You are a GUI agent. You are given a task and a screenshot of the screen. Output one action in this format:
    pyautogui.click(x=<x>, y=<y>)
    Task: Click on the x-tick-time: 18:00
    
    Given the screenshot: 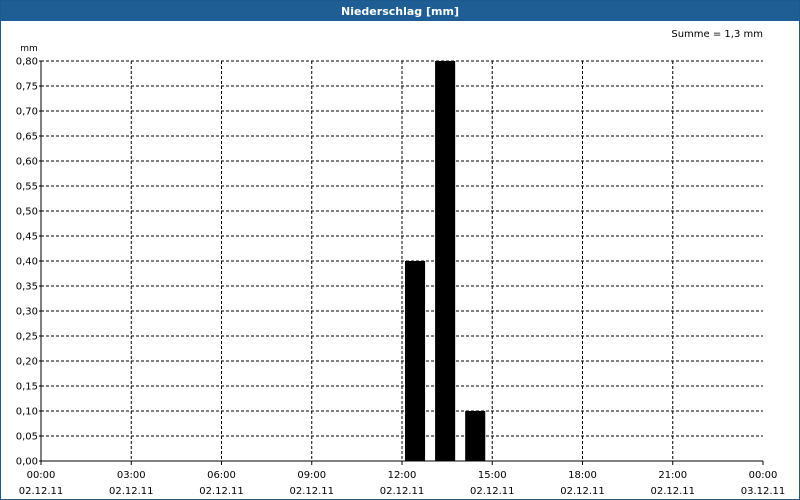 What is the action you would take?
    pyautogui.click(x=582, y=475)
    